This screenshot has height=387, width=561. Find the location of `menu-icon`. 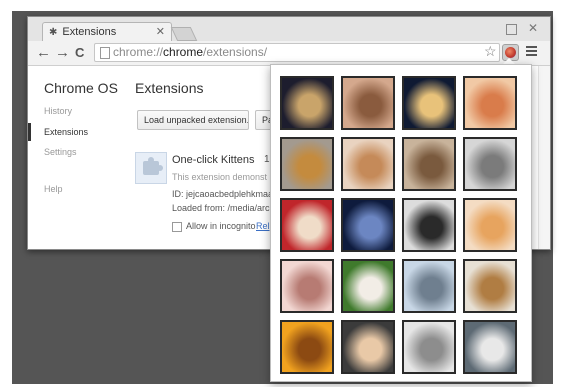

menu-icon is located at coordinates (531, 52).